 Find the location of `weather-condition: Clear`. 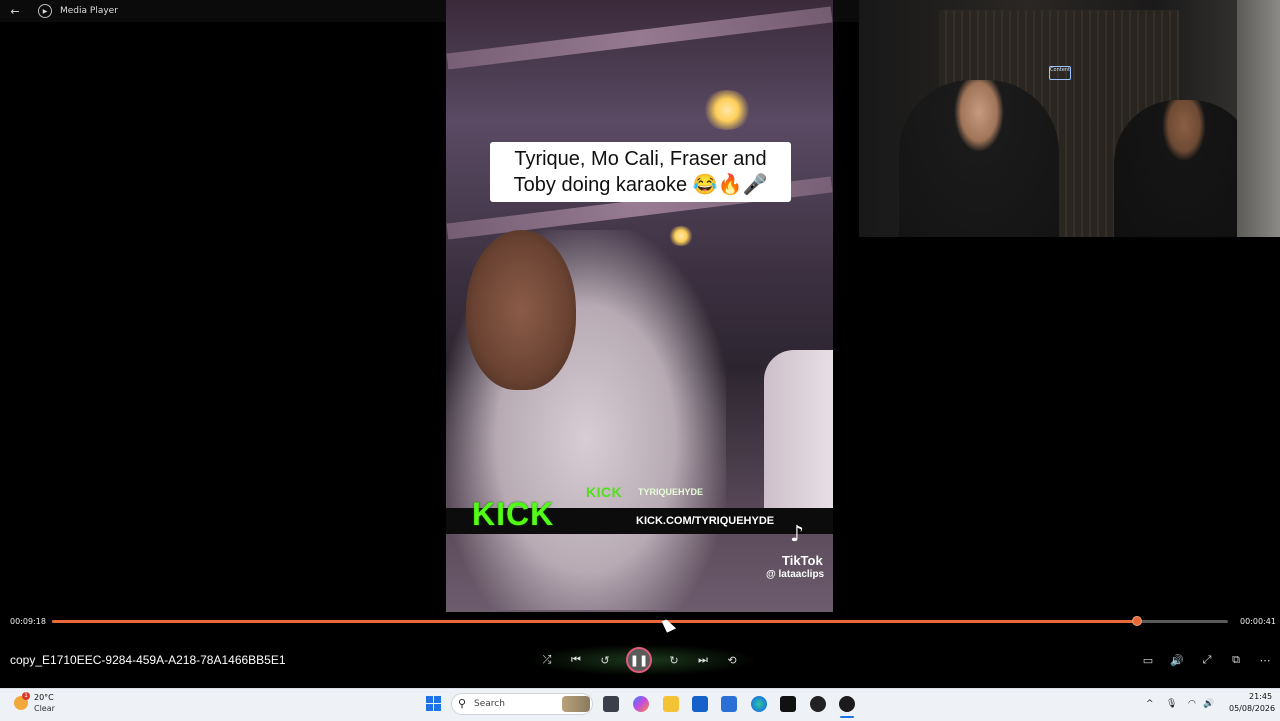

weather-condition: Clear is located at coordinates (44, 708).